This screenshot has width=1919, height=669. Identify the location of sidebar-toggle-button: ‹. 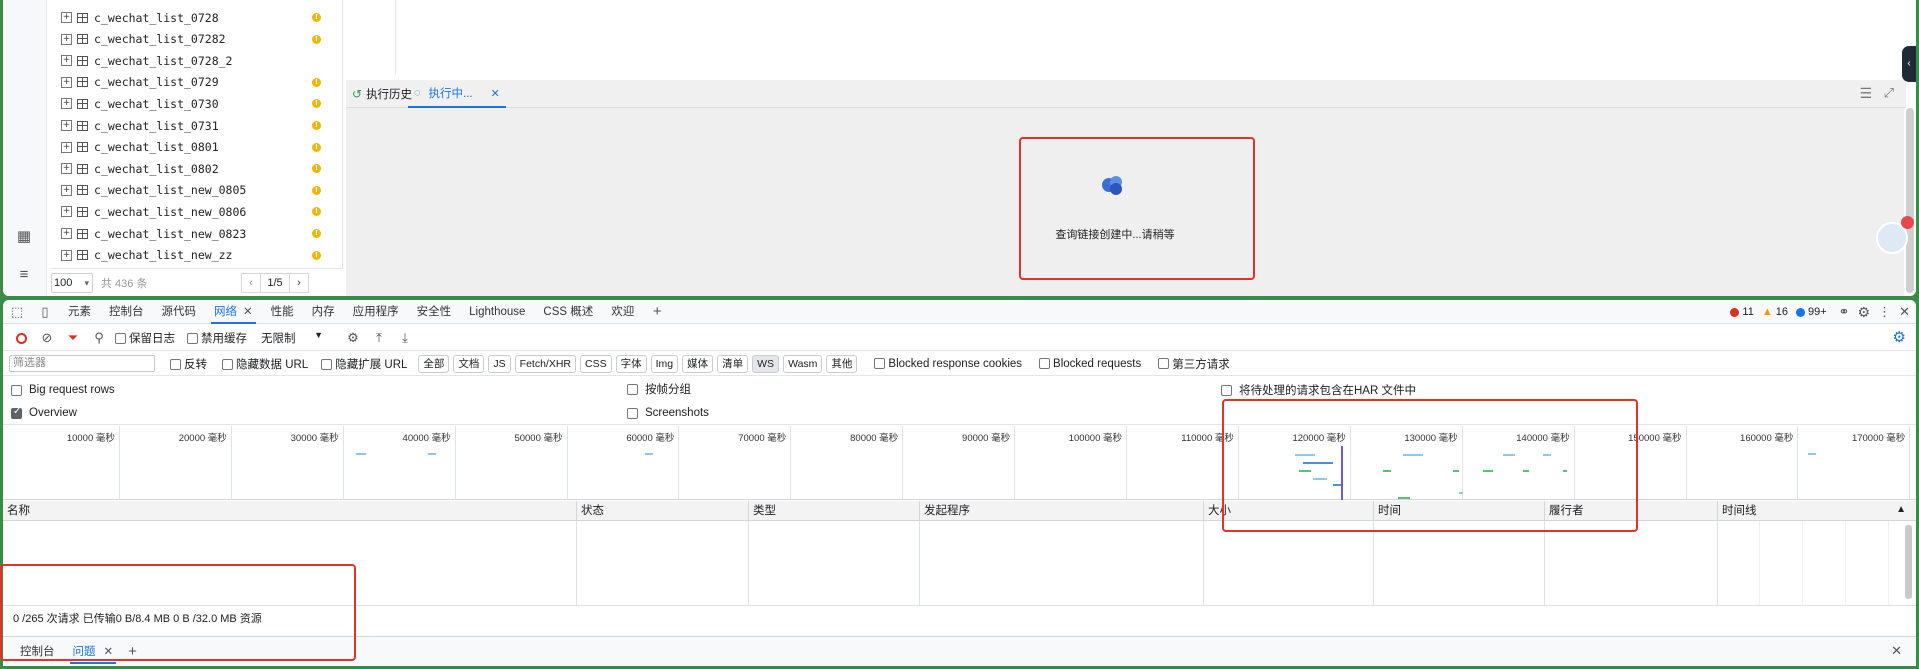
(1909, 64).